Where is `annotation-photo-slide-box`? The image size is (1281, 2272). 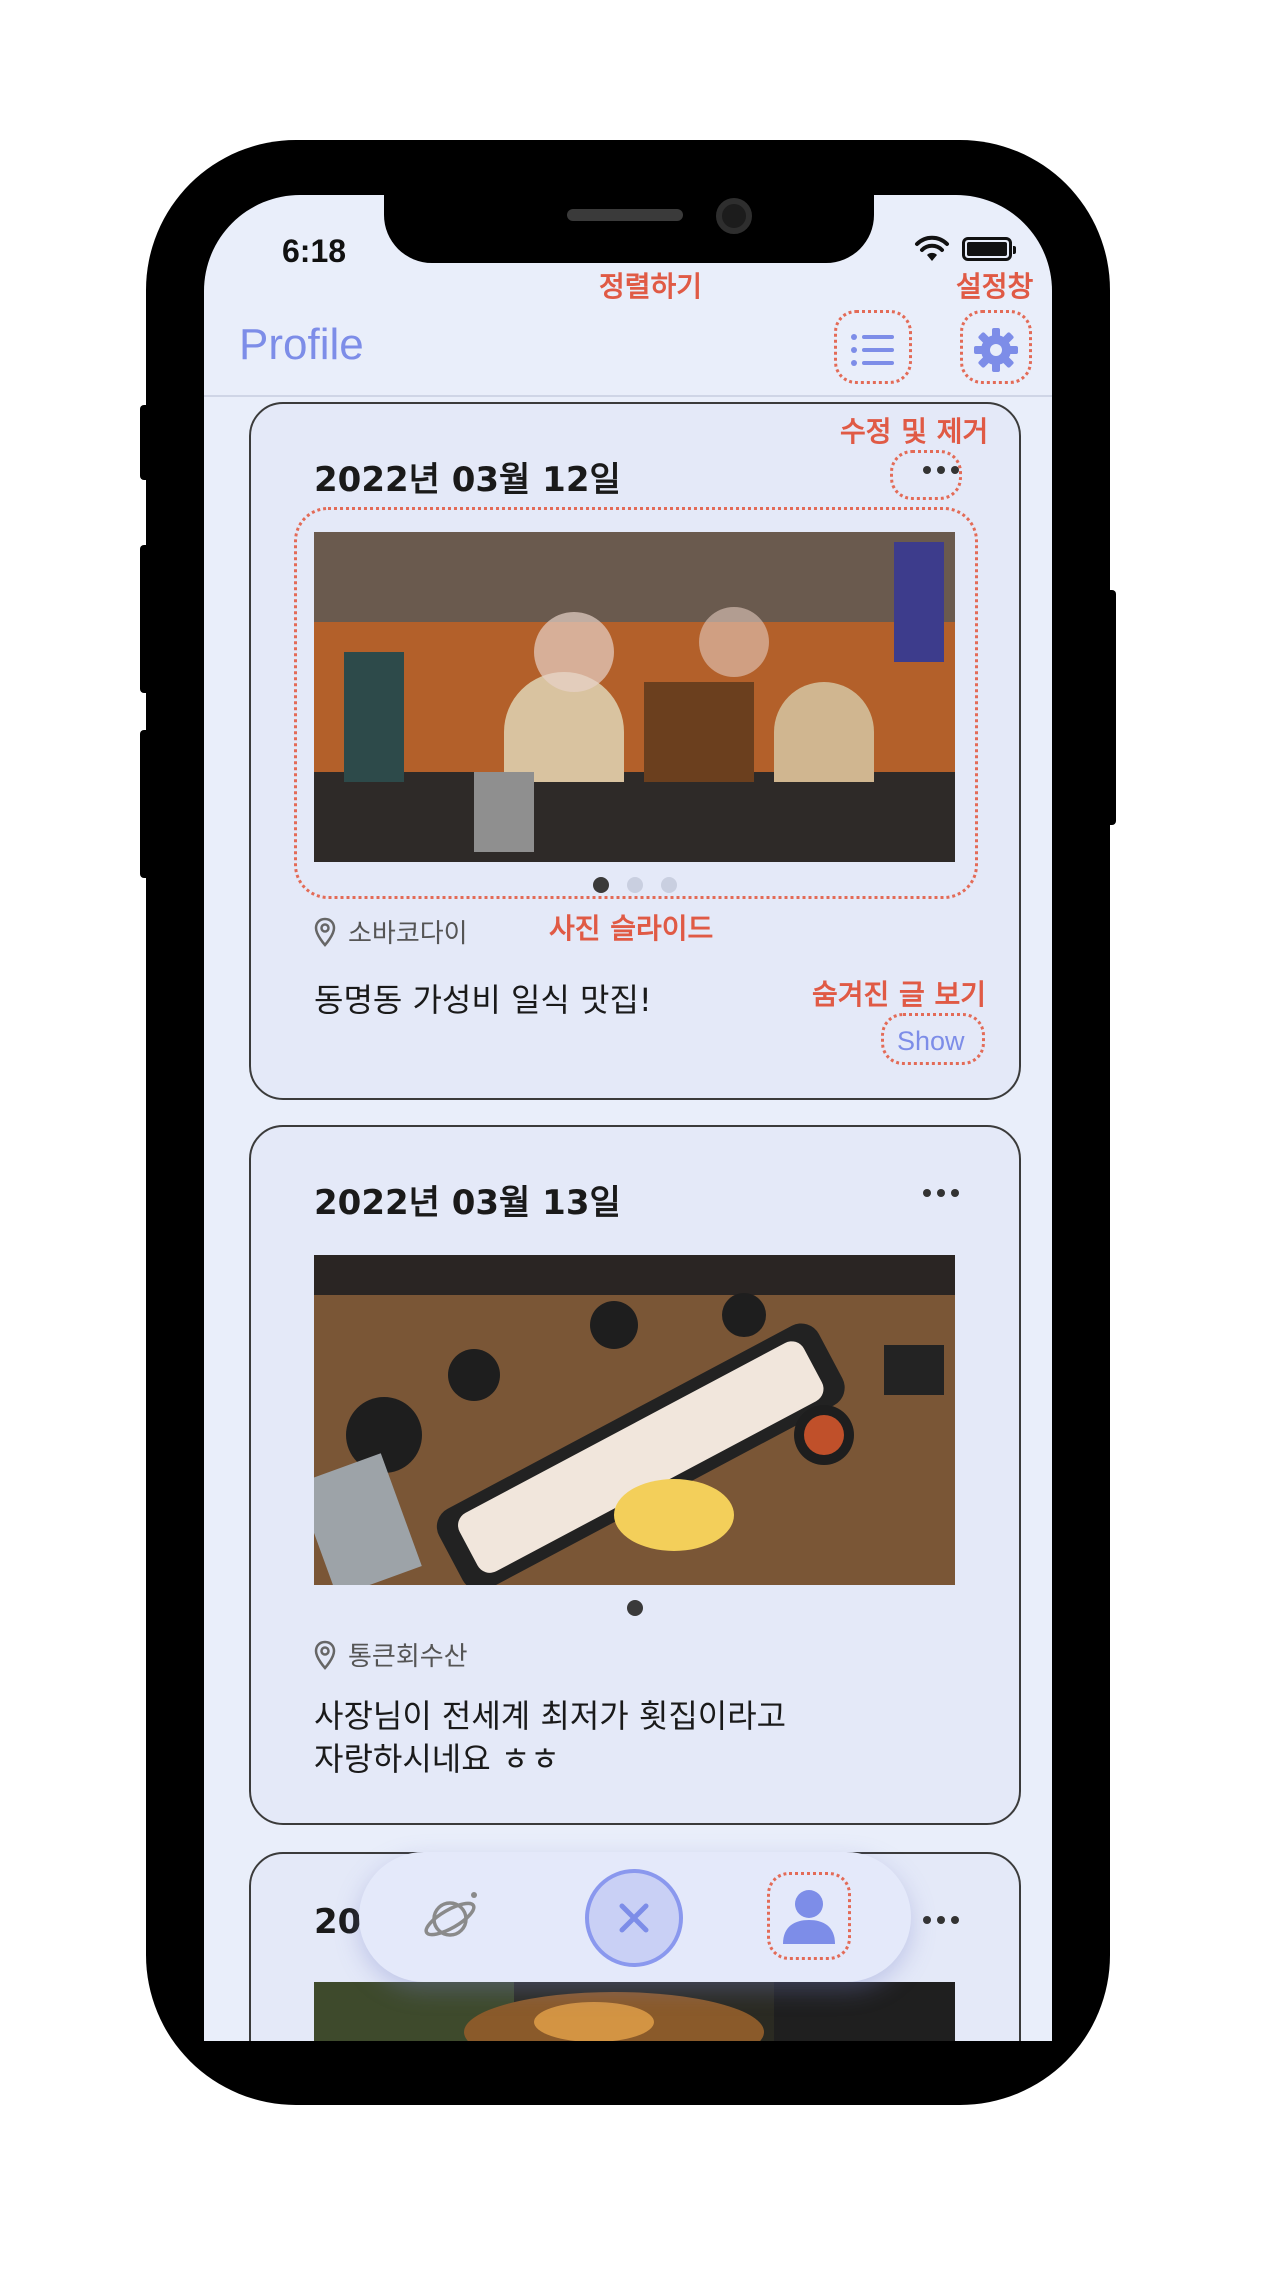 annotation-photo-slide-box is located at coordinates (636, 703).